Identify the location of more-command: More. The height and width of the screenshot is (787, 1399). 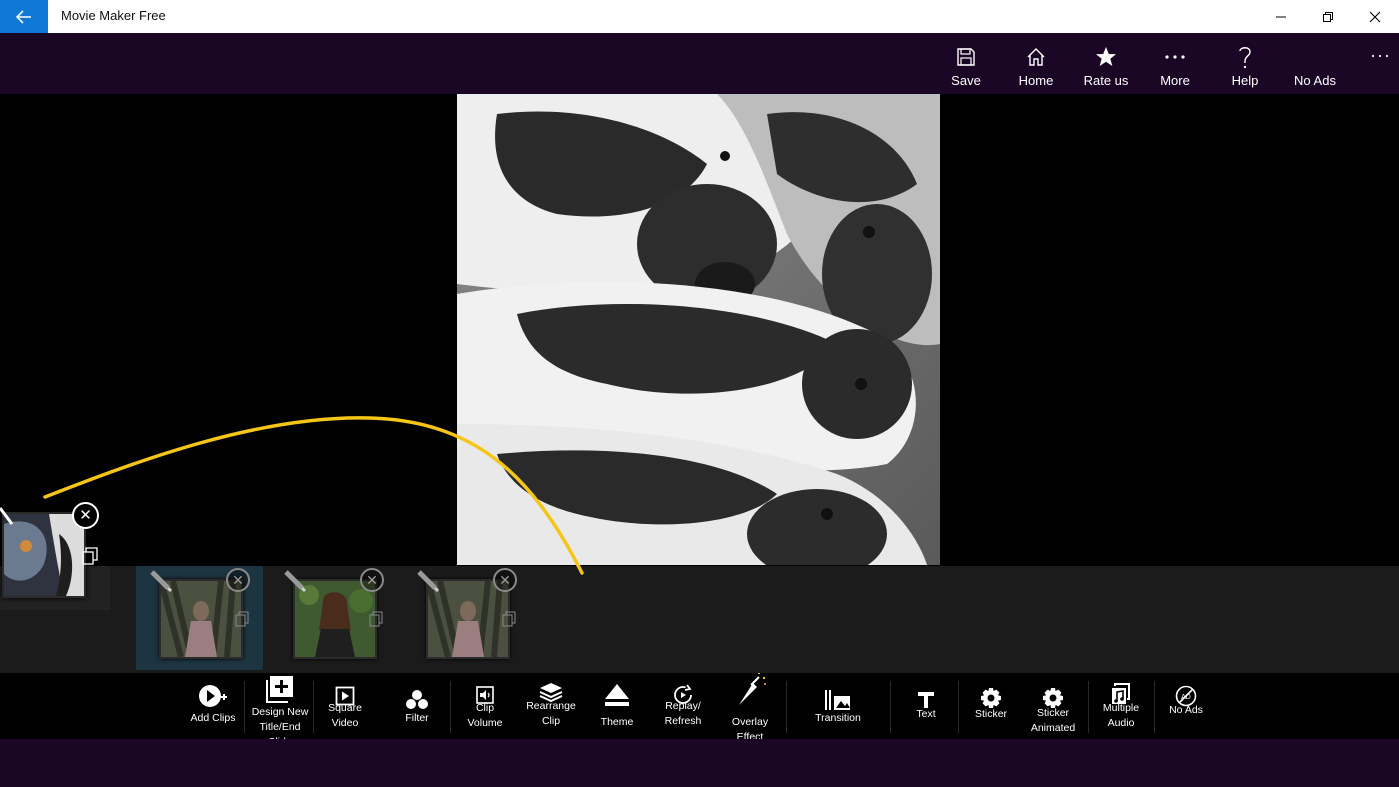
(1175, 63).